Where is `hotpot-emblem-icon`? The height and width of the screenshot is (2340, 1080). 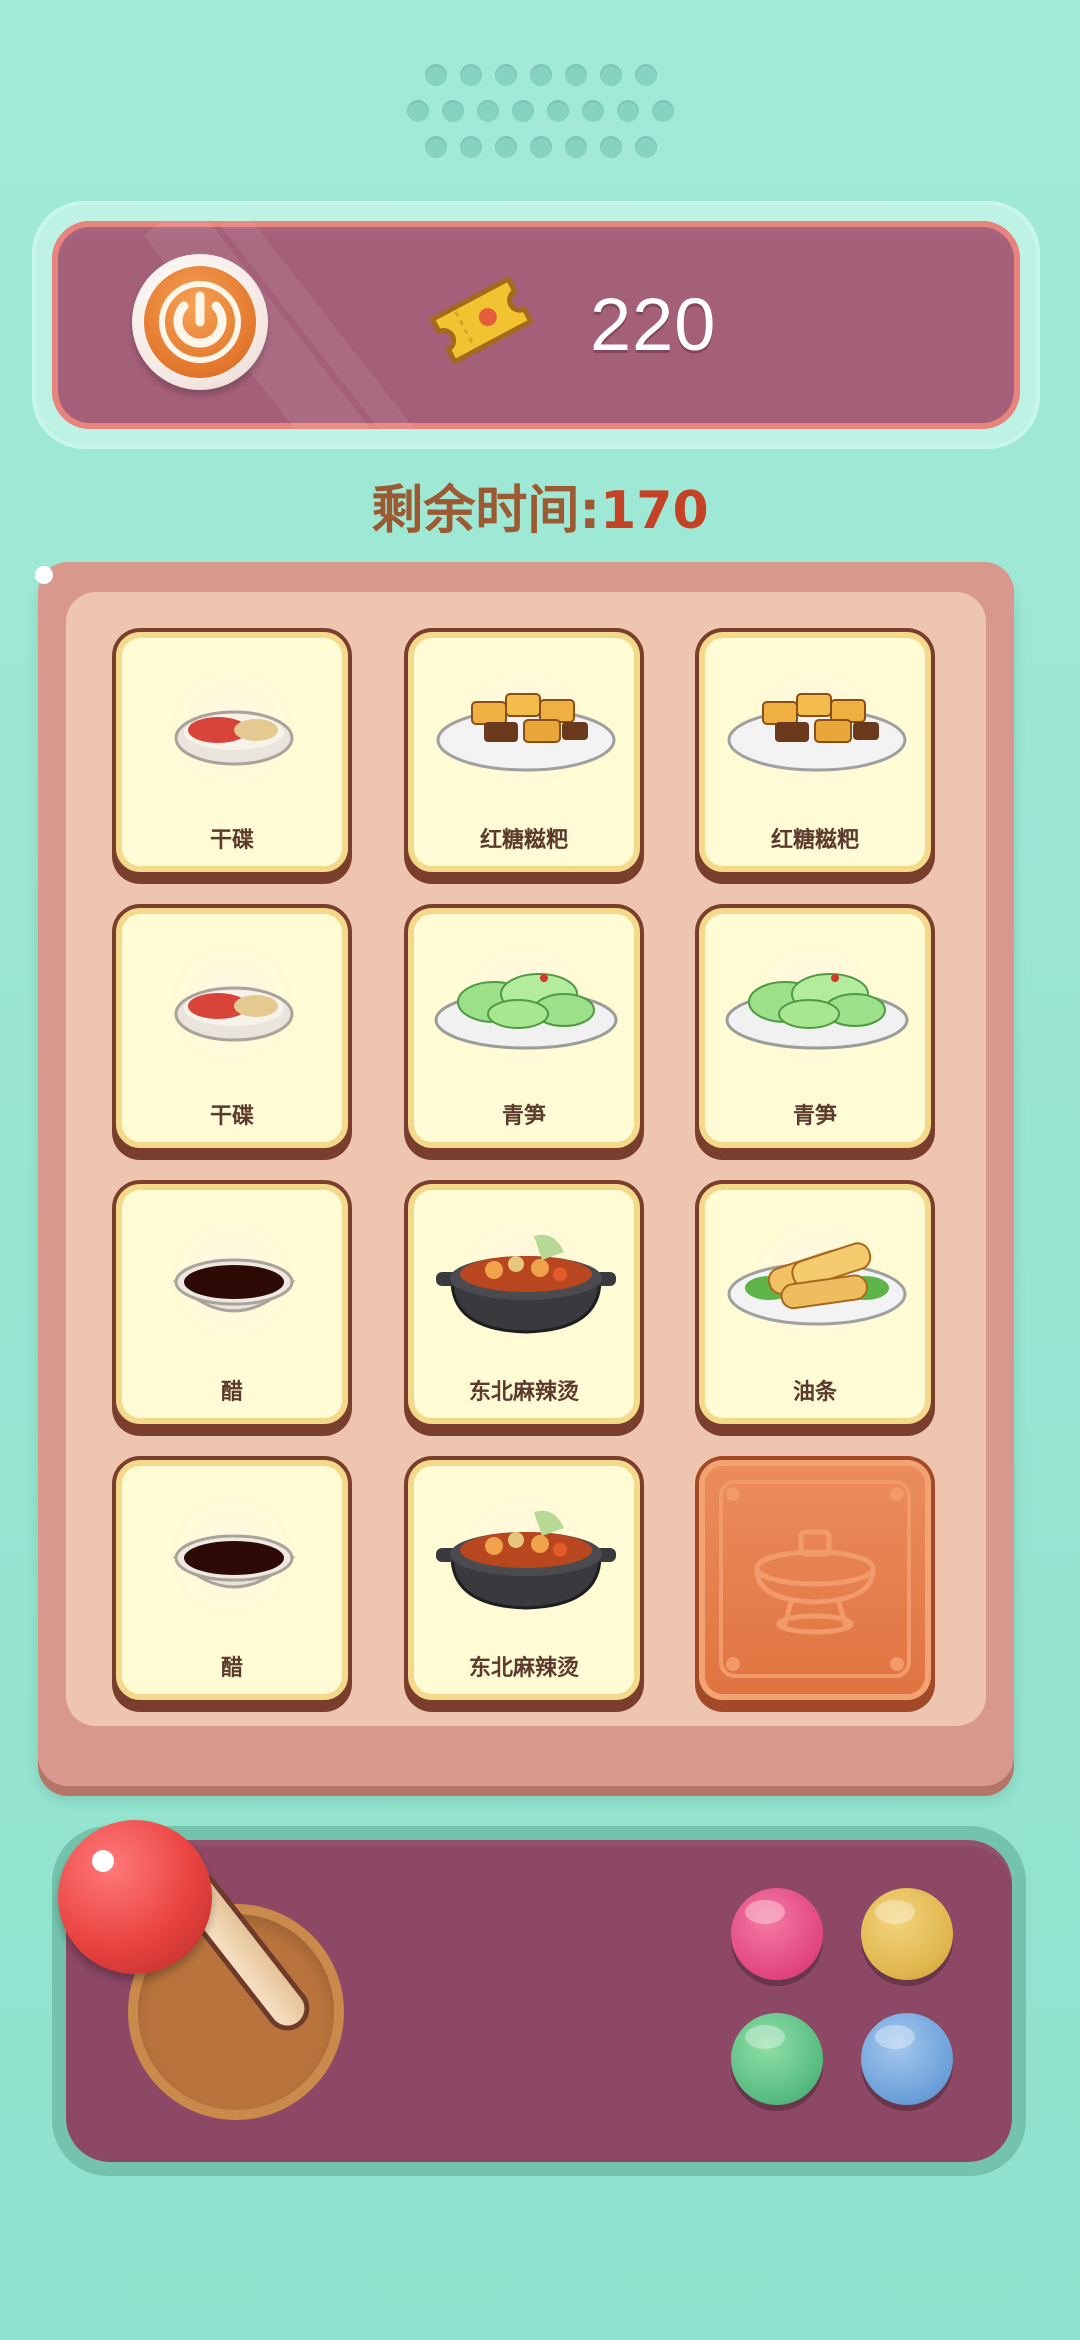
hotpot-emblem-icon is located at coordinates (815, 1579).